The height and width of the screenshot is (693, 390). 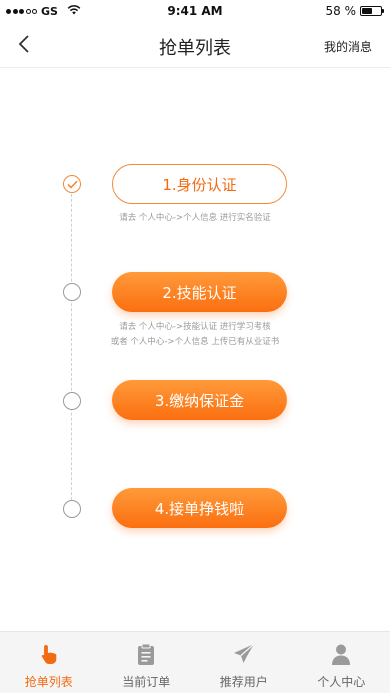 I want to click on battery-percent: 58 %, so click(x=341, y=11).